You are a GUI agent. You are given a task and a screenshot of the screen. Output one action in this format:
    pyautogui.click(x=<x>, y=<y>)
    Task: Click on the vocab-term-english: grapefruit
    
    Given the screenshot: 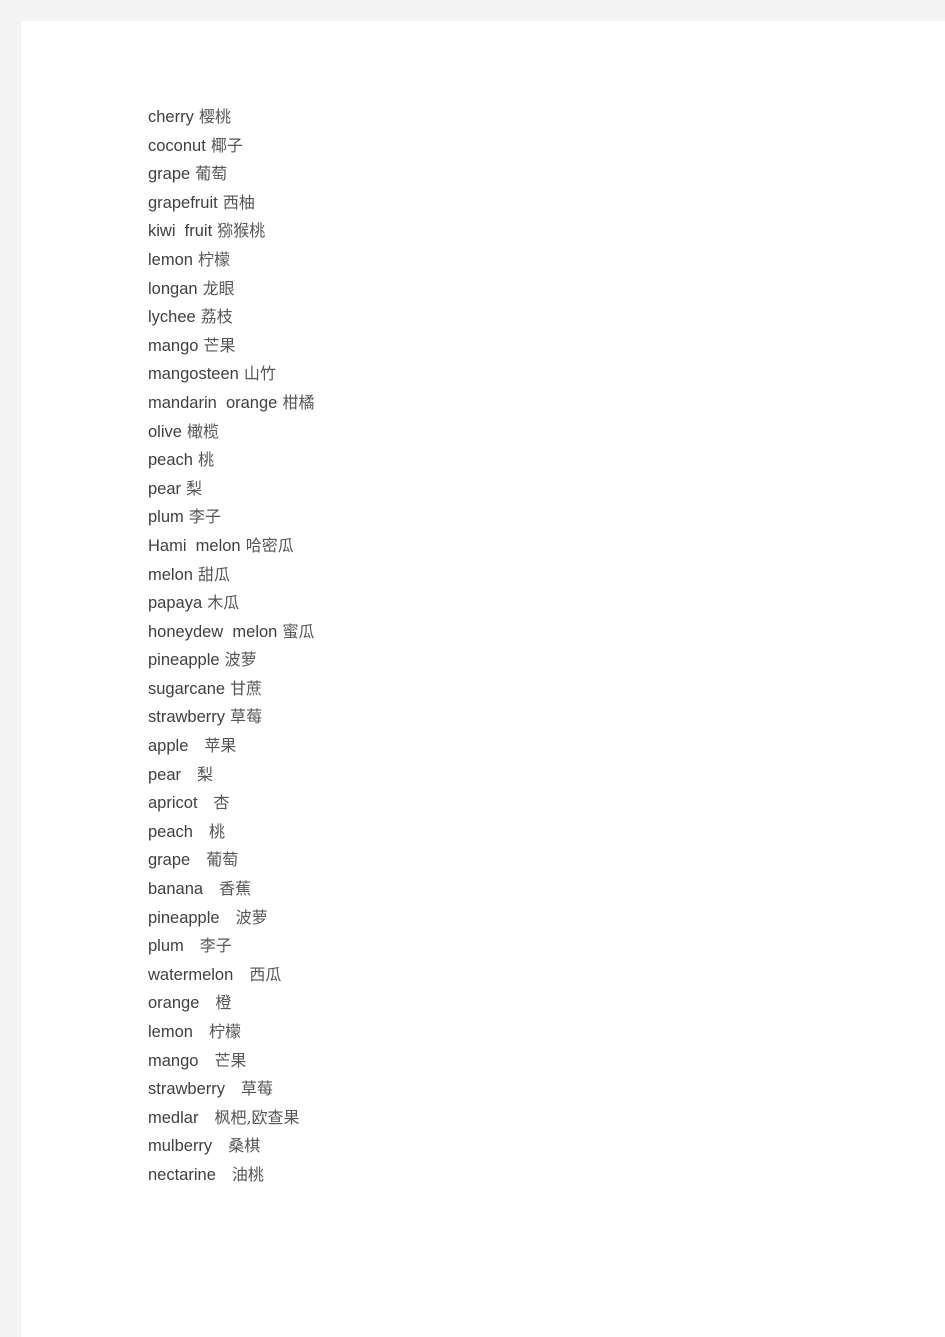 What is the action you would take?
    pyautogui.click(x=183, y=202)
    